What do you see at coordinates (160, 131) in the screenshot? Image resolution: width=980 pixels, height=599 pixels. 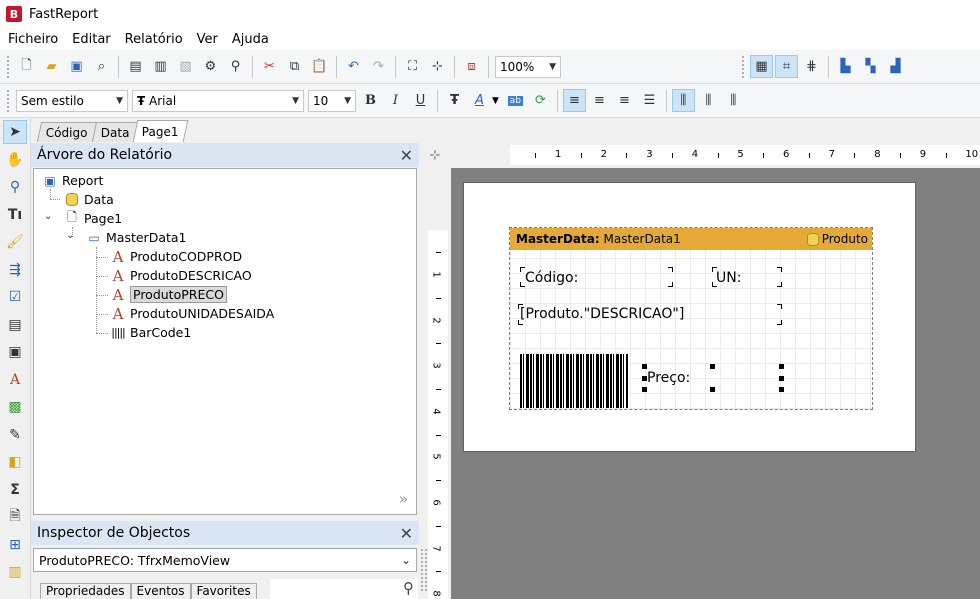 I see `tab-page1: Page1` at bounding box center [160, 131].